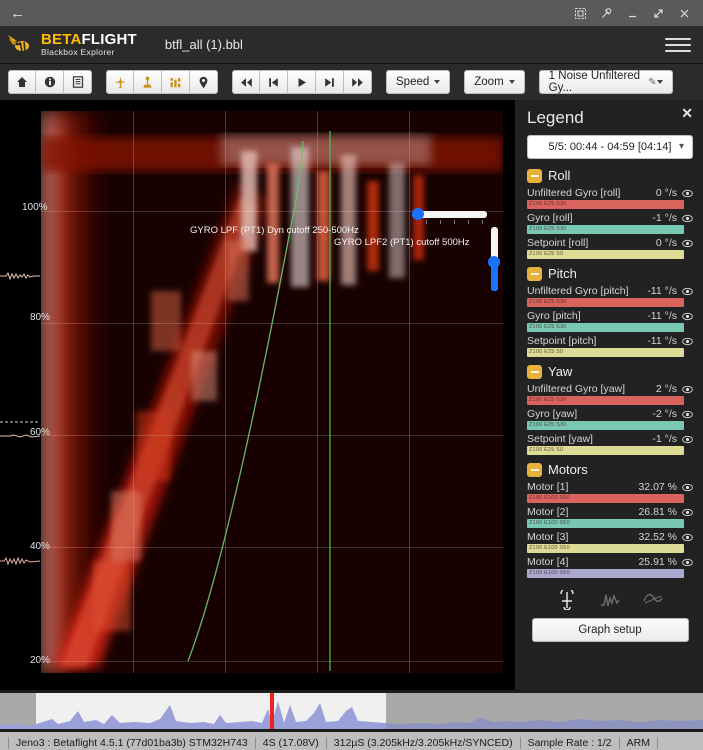  Describe the element at coordinates (652, 82) in the screenshot. I see `edit-pencil-icon: ✎` at that location.